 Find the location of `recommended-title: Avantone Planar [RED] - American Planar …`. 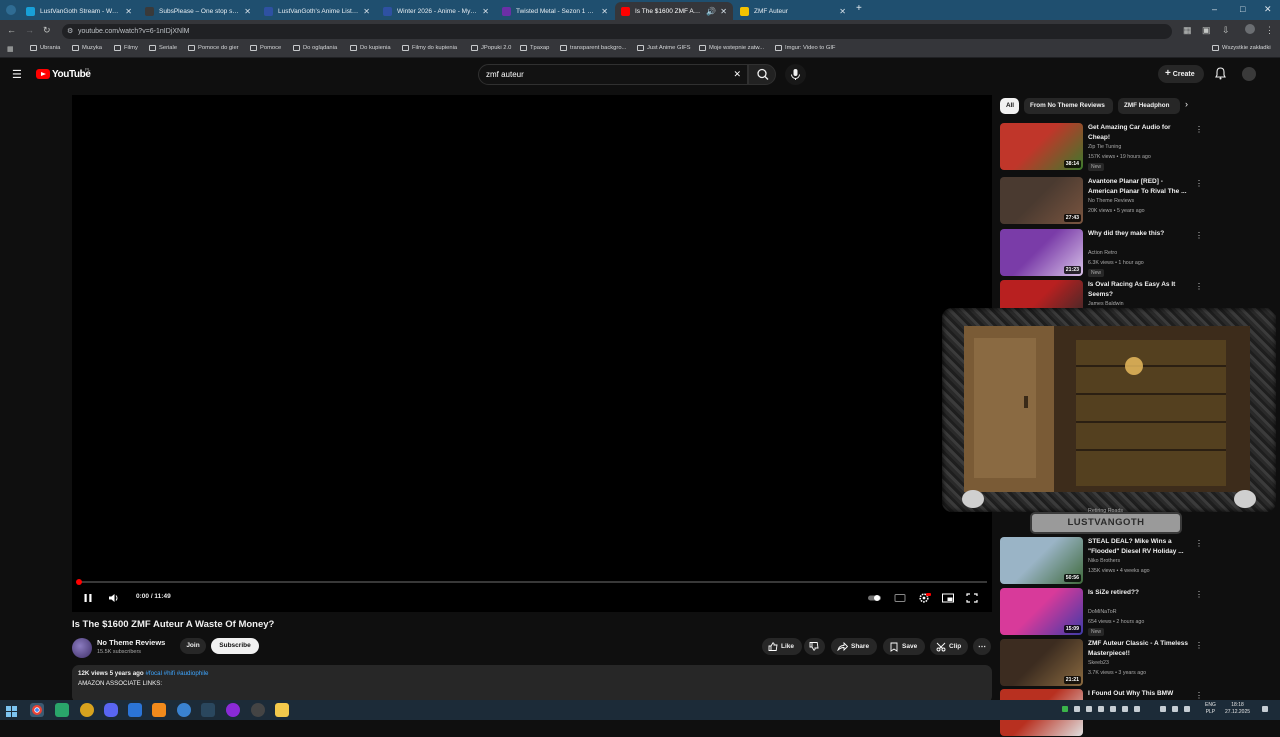

recommended-title: Avantone Planar [RED] - American Planar … is located at coordinates (1138, 186).